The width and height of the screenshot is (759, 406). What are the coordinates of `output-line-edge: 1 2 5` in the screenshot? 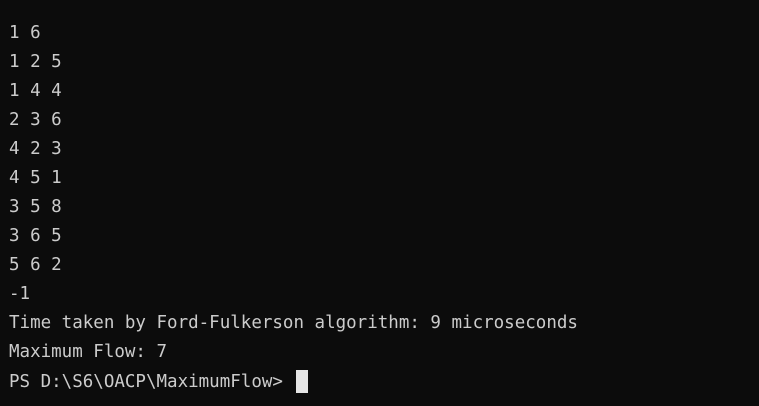 It's located at (35, 62).